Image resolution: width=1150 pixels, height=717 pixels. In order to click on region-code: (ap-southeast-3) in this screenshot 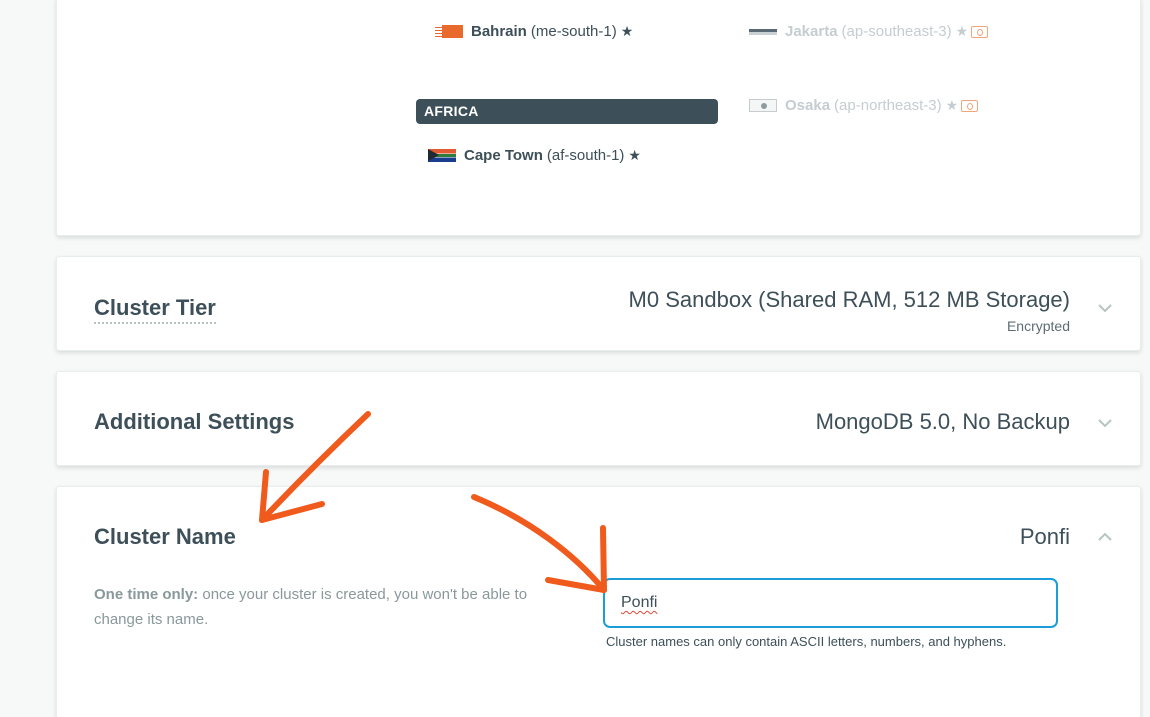, I will do `click(896, 31)`.